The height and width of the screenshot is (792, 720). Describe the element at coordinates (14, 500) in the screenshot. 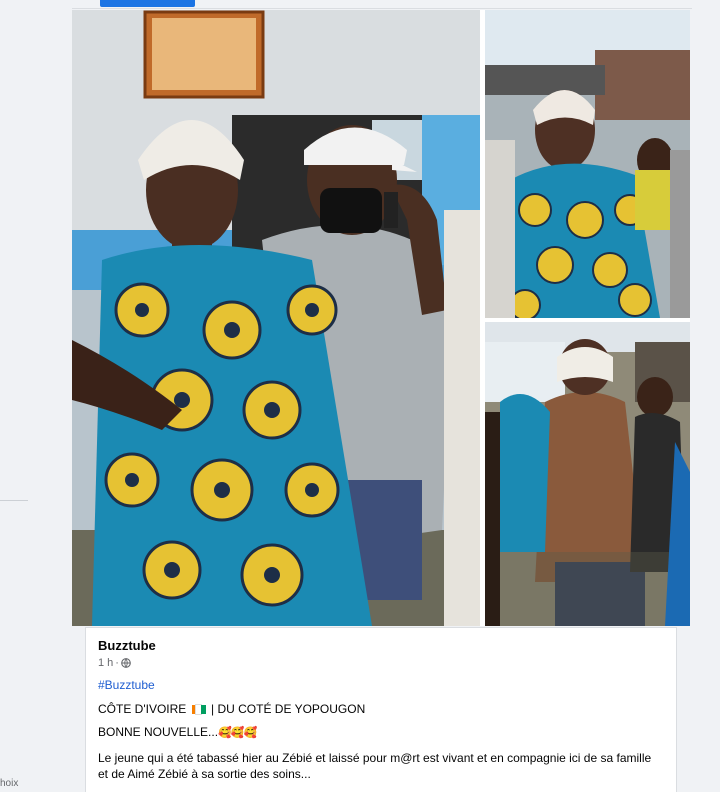

I see `sidebar-divider` at that location.